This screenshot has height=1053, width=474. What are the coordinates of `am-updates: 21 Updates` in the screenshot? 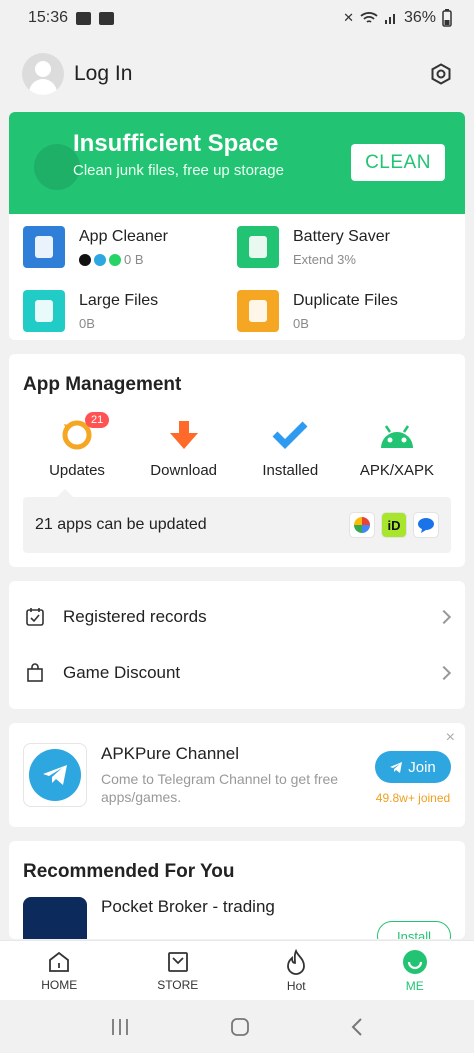 It's located at (77, 445).